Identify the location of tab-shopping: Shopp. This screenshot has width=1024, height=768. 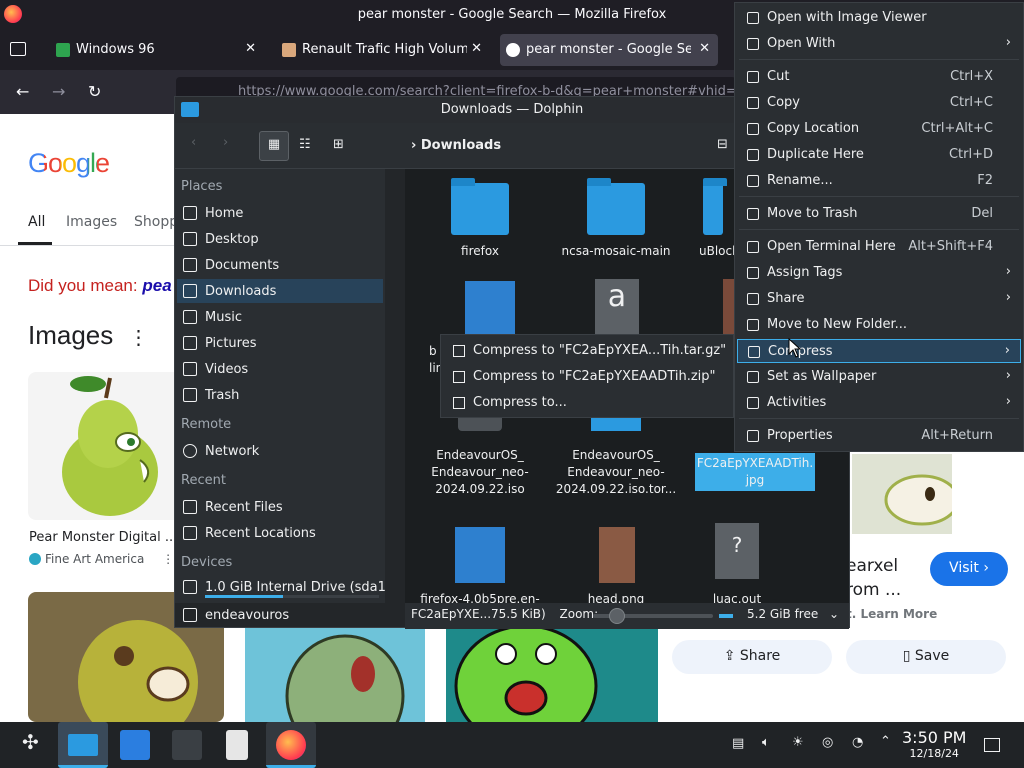
(156, 222).